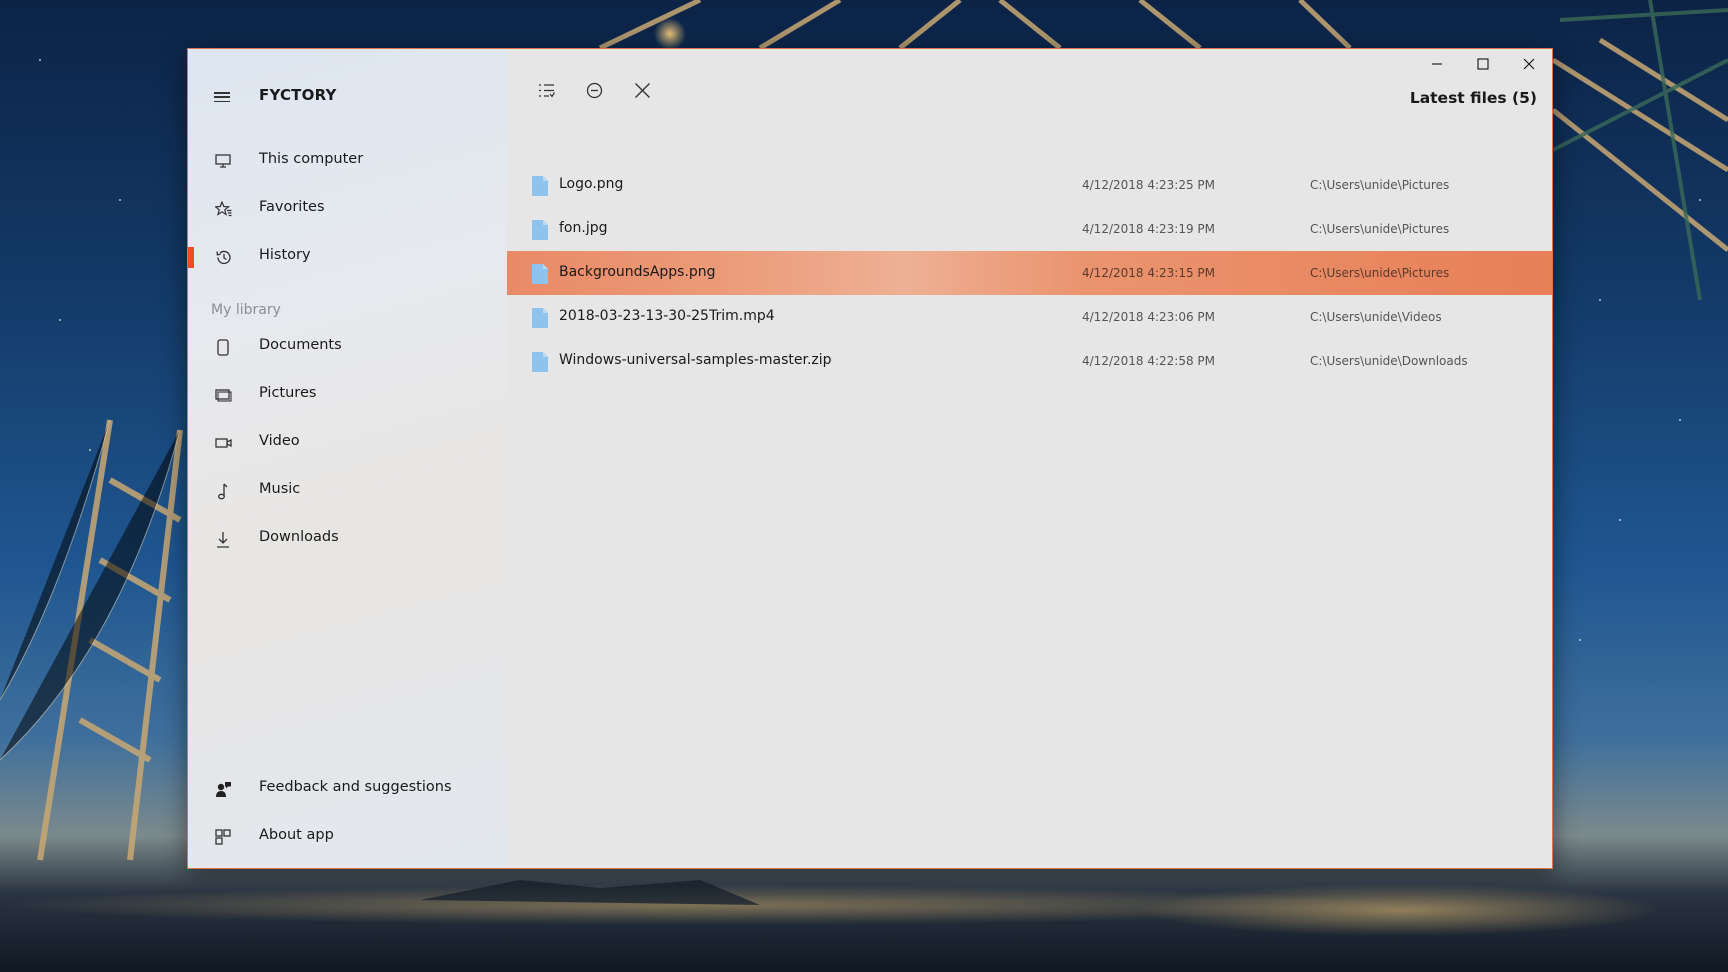  Describe the element at coordinates (347, 347) in the screenshot. I see `sidebar-item-documents: Documents` at that location.